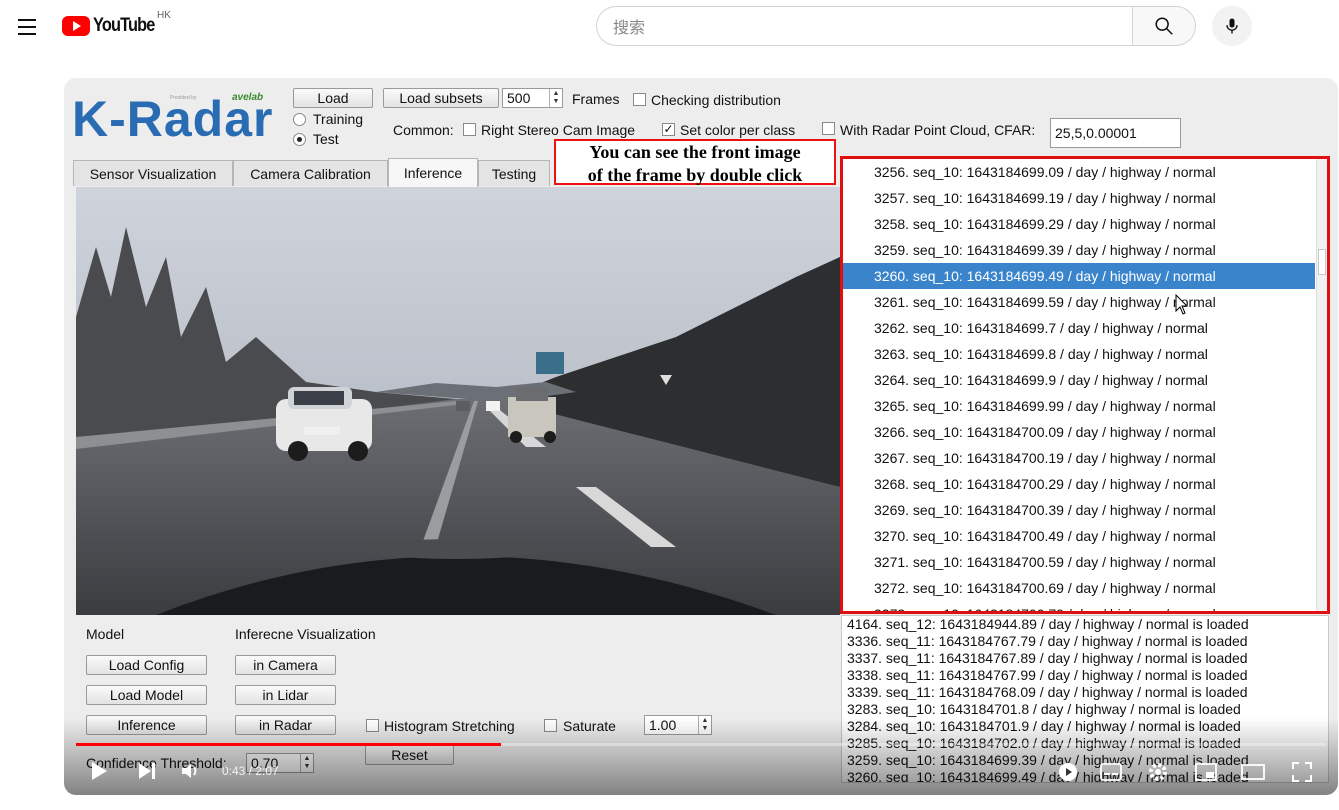  Describe the element at coordinates (146, 665) in the screenshot. I see `load-config-button: Load Config` at that location.